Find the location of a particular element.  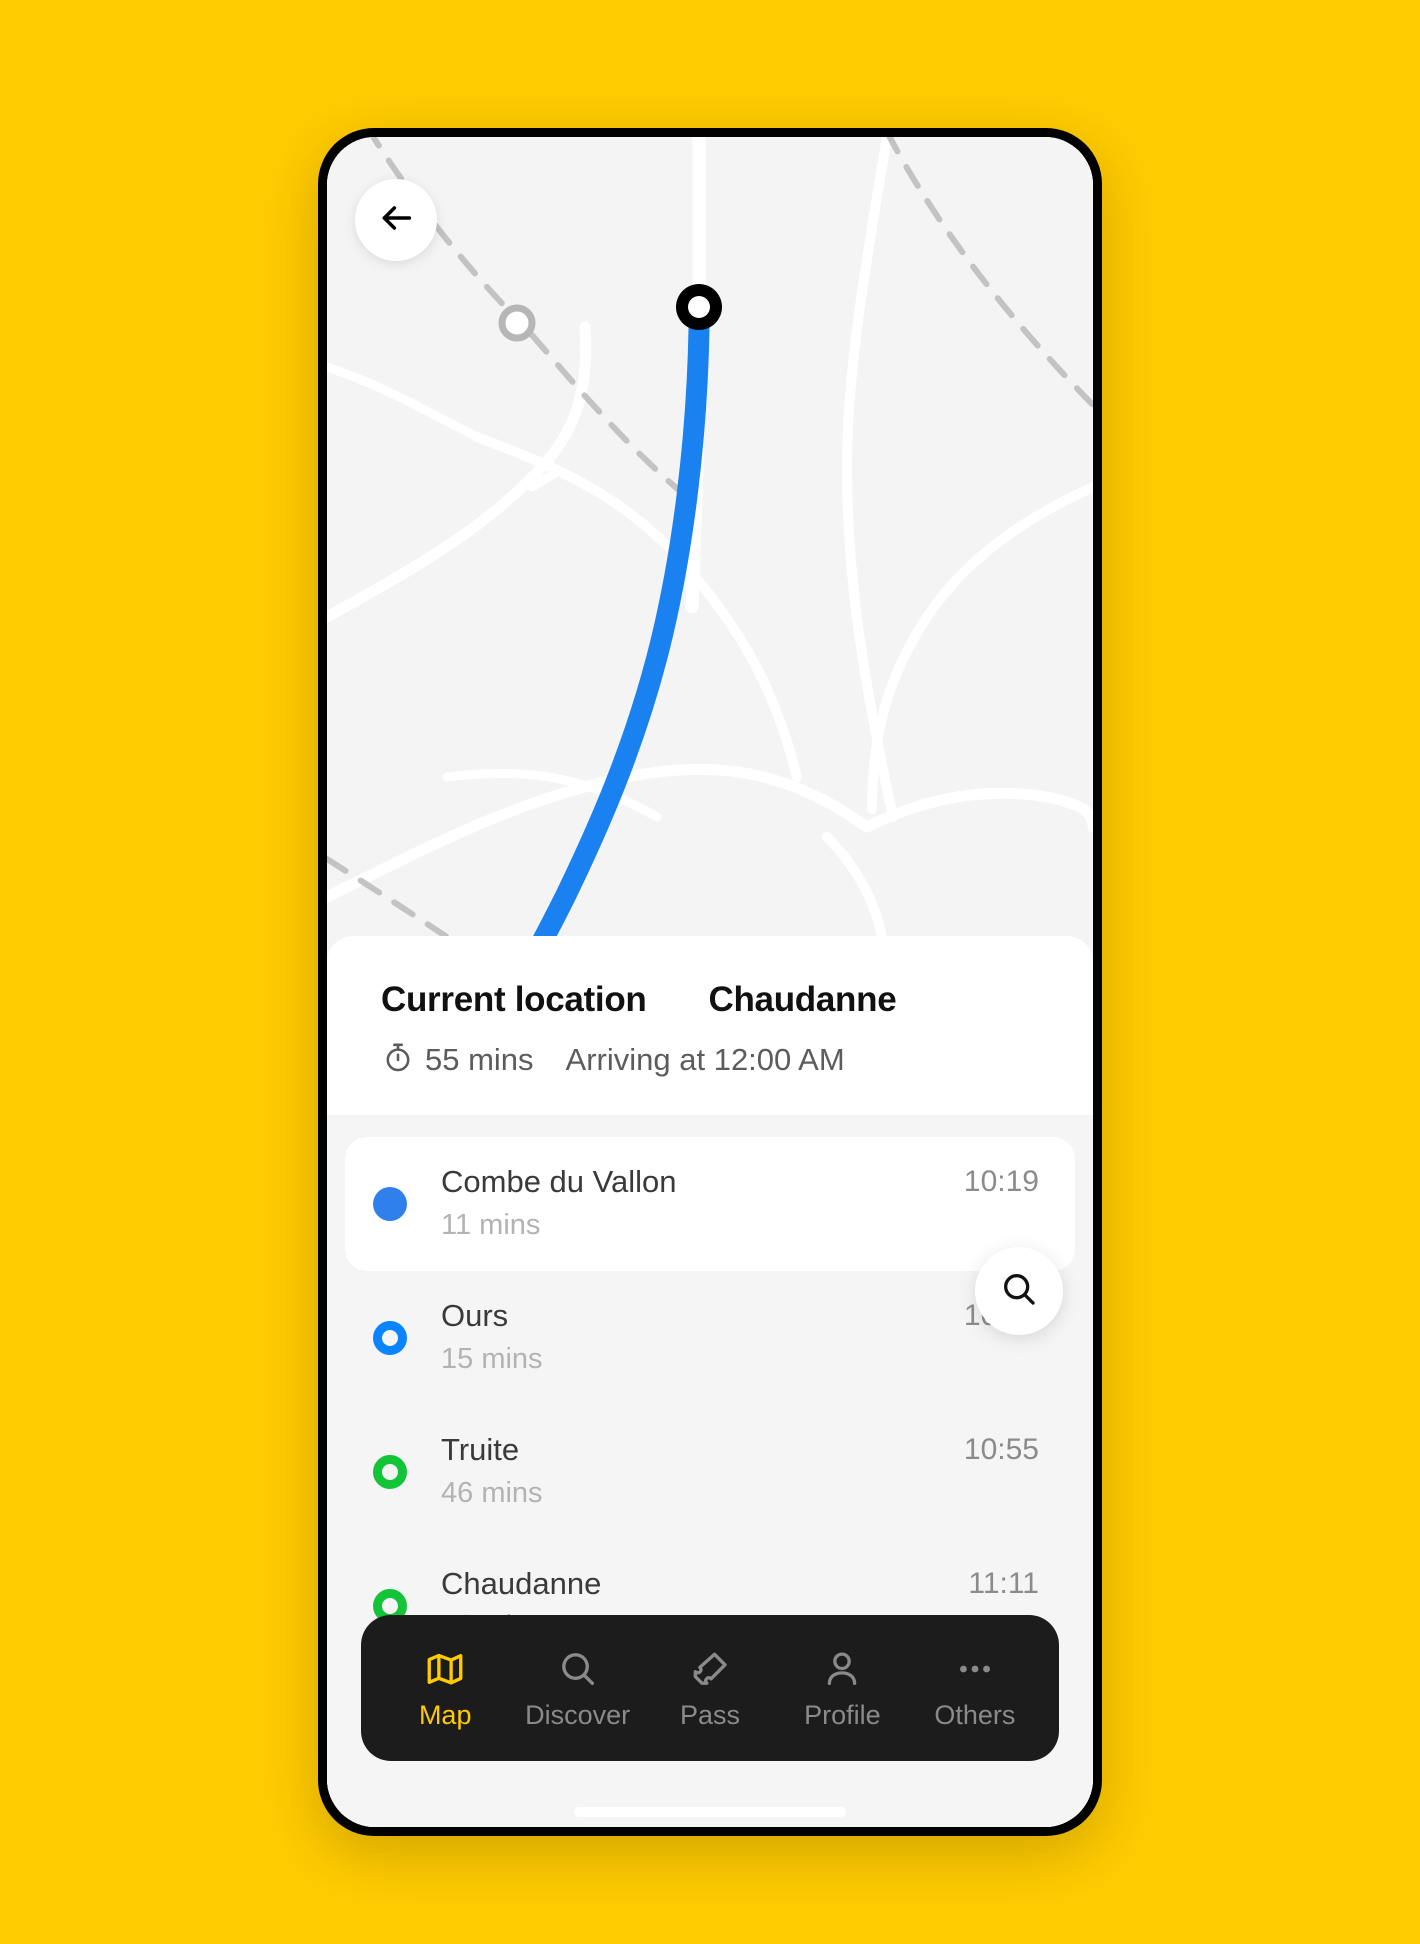

ticket-icon is located at coordinates (710, 1669).